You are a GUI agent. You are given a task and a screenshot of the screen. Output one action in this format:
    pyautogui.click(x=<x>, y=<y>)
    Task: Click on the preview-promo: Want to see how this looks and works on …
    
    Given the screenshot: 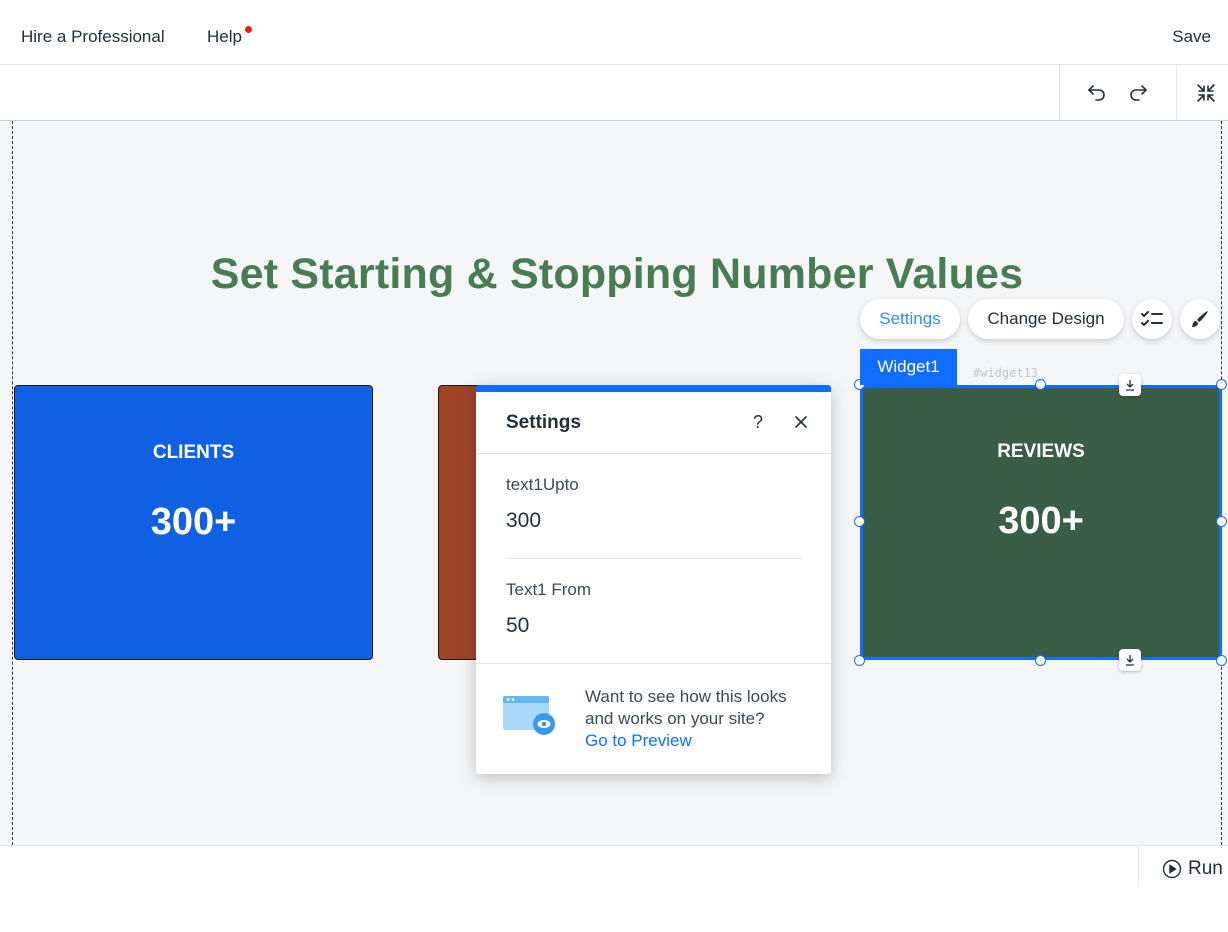 What is the action you would take?
    pyautogui.click(x=700, y=719)
    